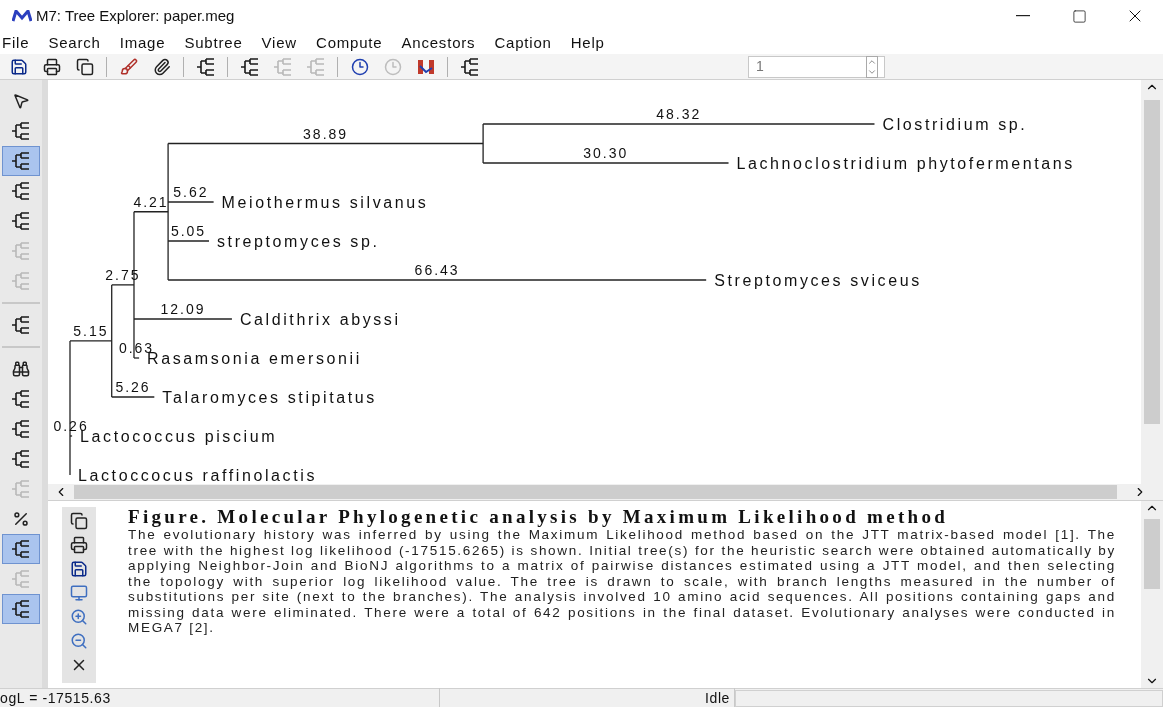 The width and height of the screenshot is (1163, 707). I want to click on menu-item: View, so click(279, 43).